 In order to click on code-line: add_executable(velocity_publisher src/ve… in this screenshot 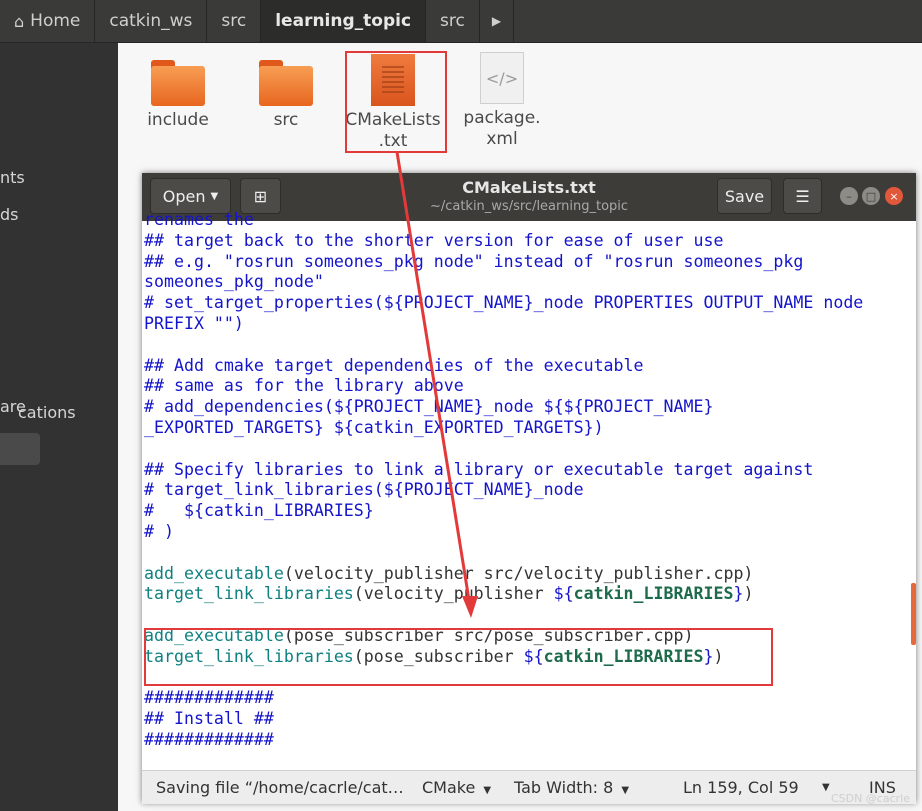, I will do `click(526, 574)`.